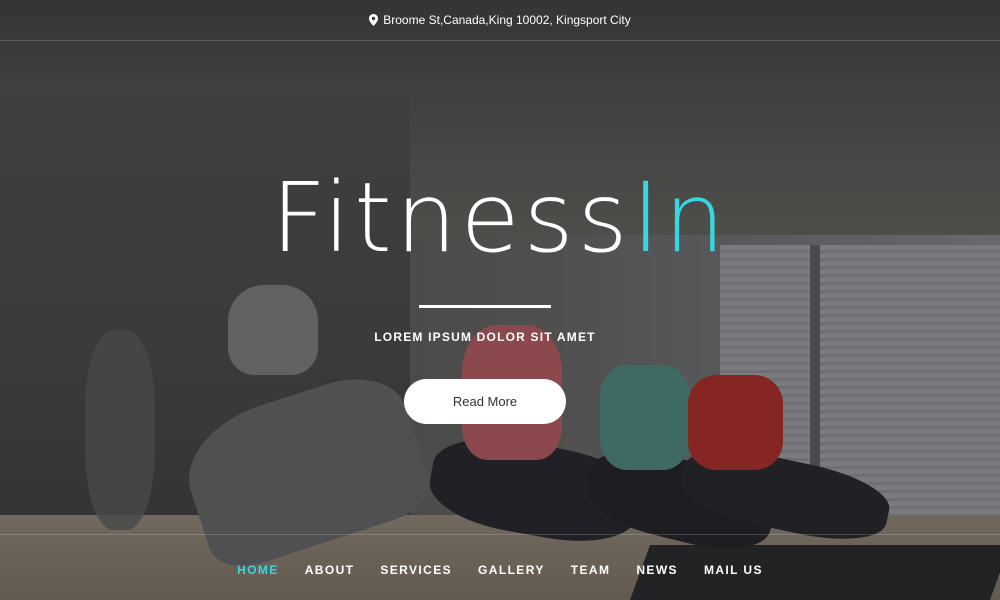  Describe the element at coordinates (657, 570) in the screenshot. I see `nav-item-news: NEWS` at that location.